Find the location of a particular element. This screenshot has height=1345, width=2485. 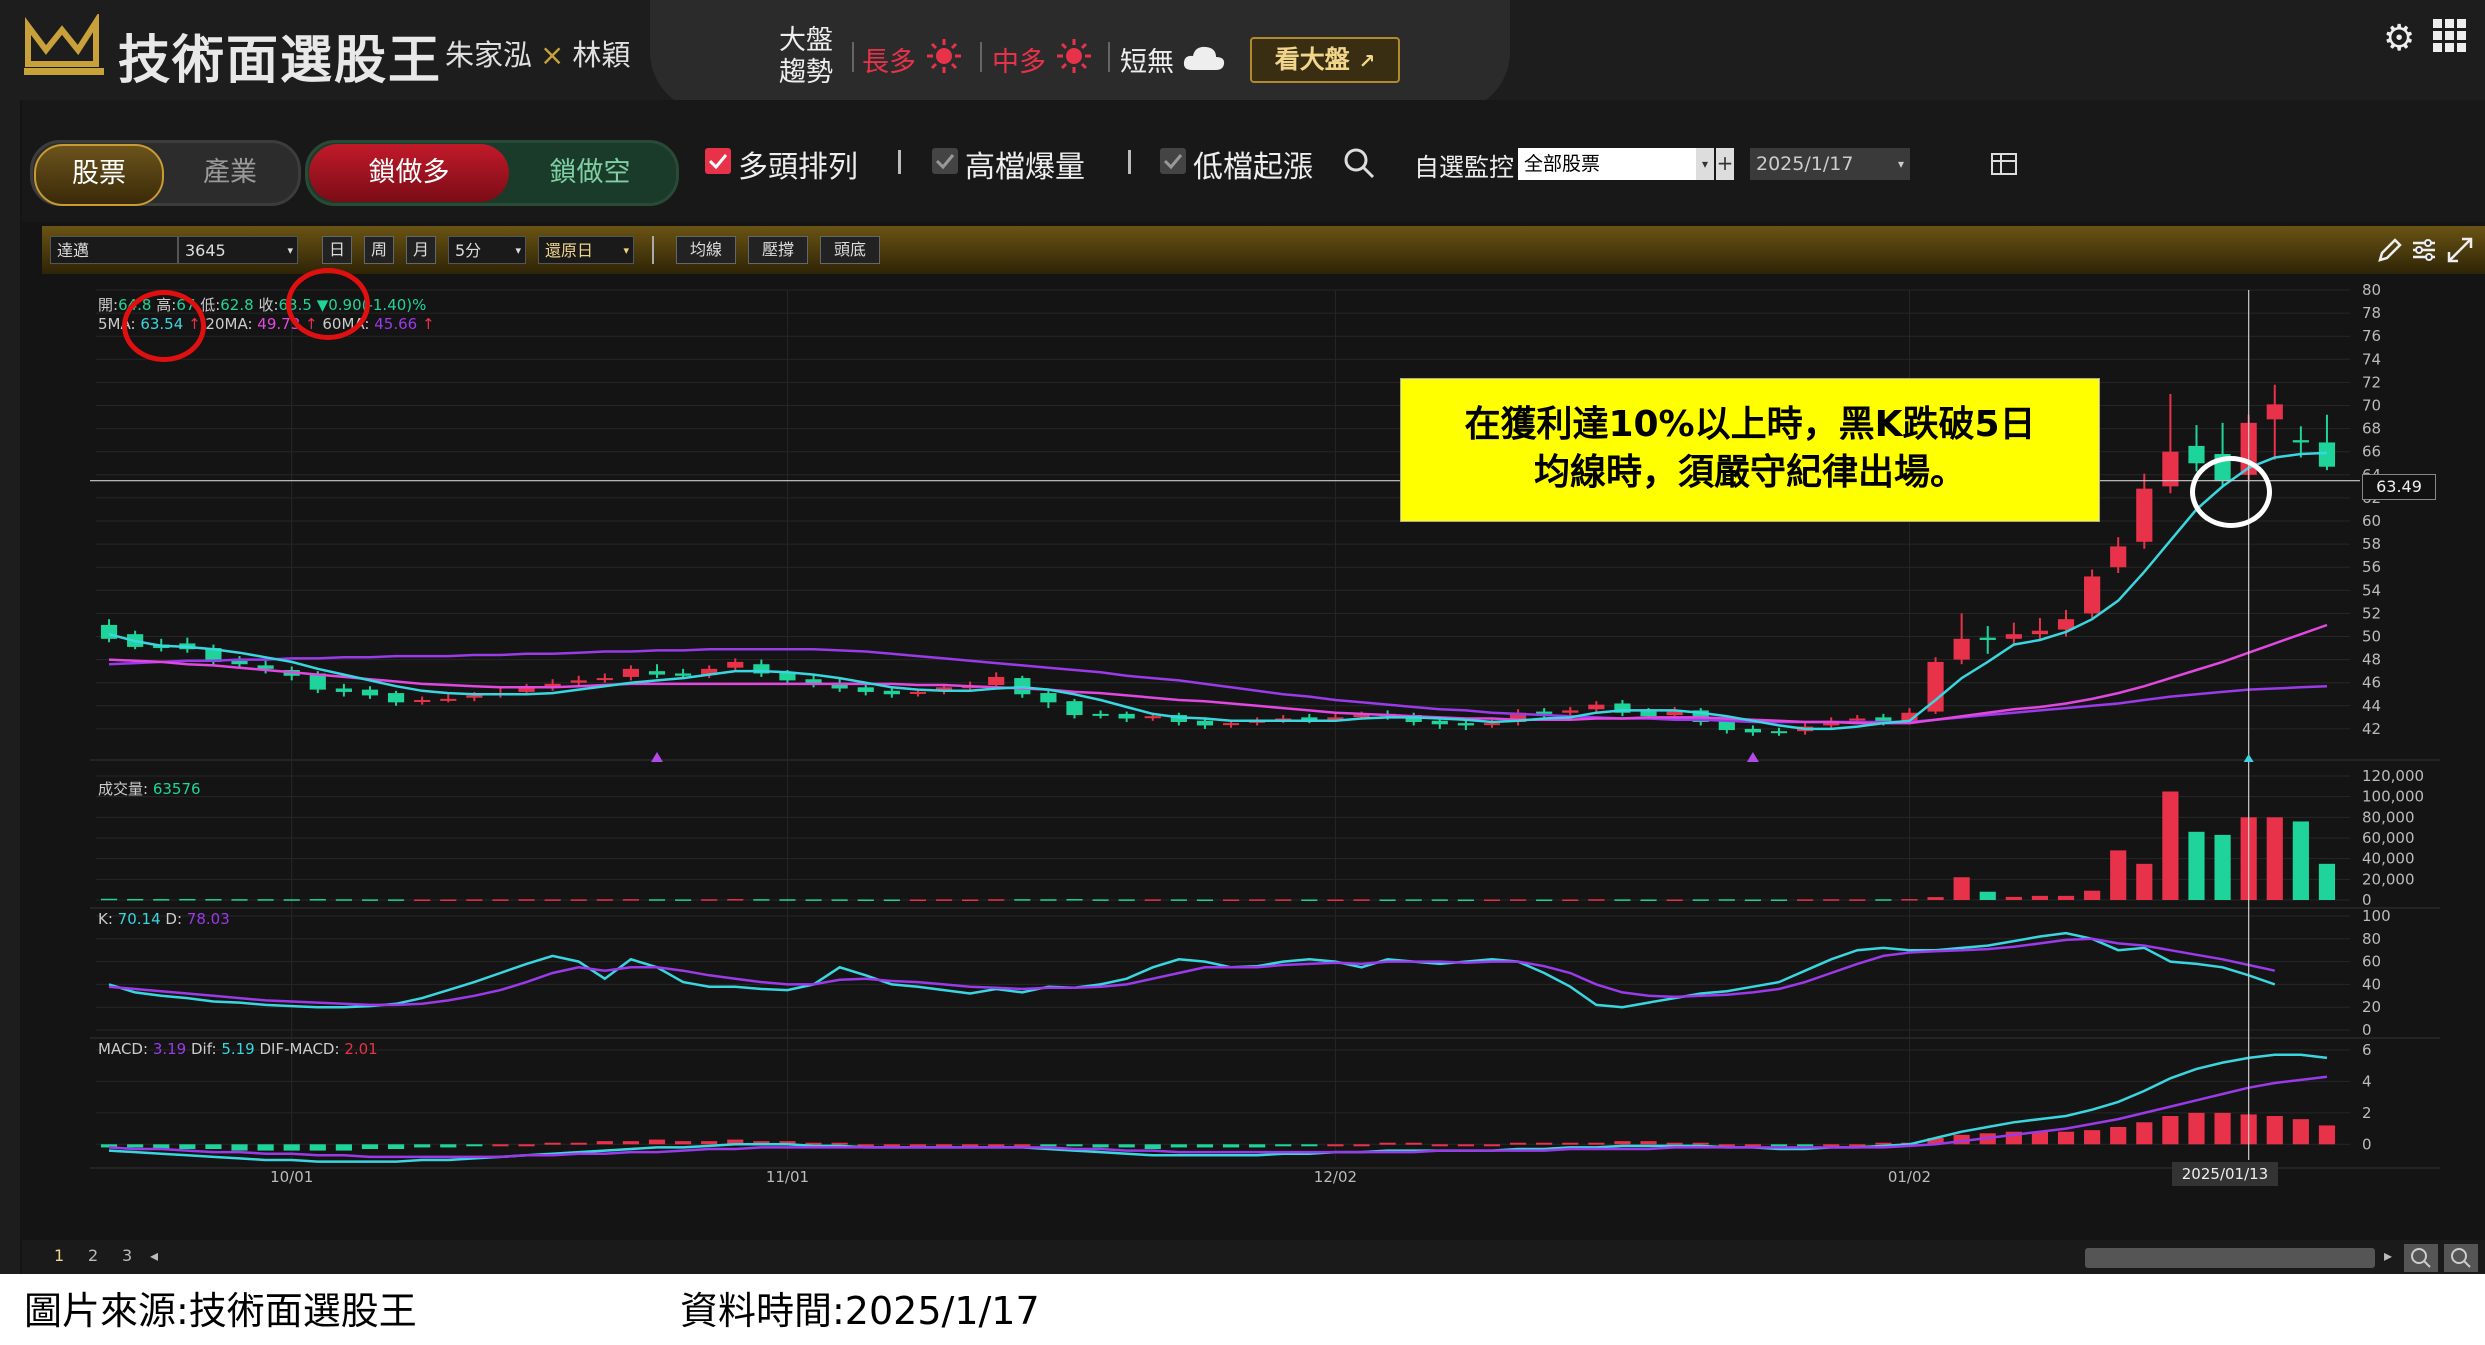

zoom-out-icon is located at coordinates (2421, 1258).